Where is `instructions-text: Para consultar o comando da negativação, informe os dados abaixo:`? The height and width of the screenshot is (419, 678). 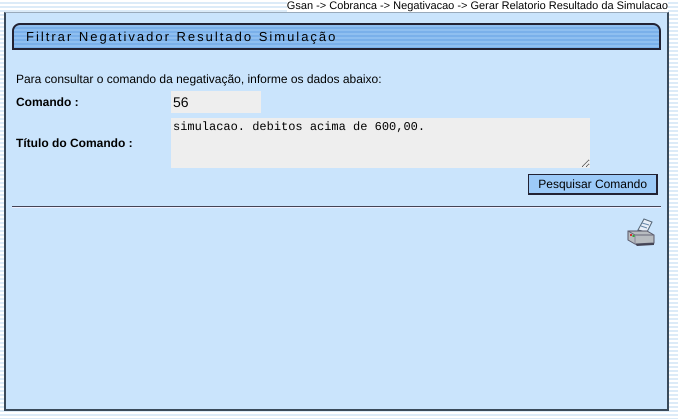 instructions-text: Para consultar o comando da negativação, informe os dados abaixo: is located at coordinates (199, 79).